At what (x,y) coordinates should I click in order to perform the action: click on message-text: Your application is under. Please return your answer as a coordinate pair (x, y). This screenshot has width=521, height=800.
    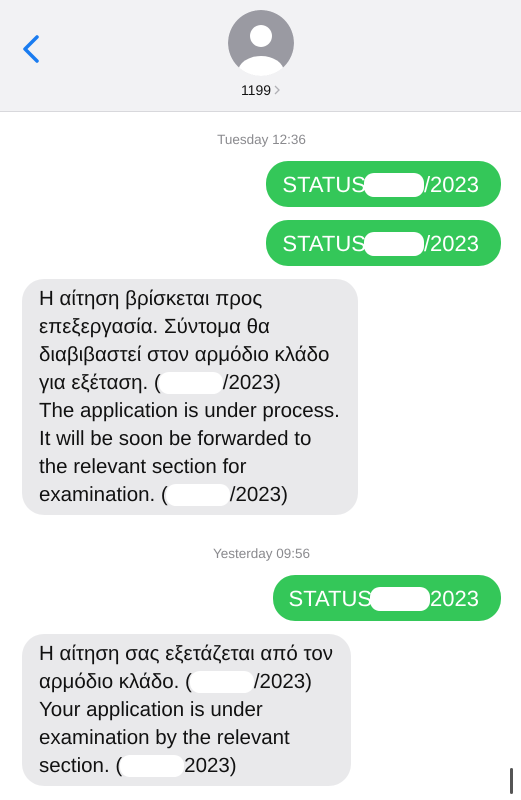
    Looking at the image, I should click on (151, 710).